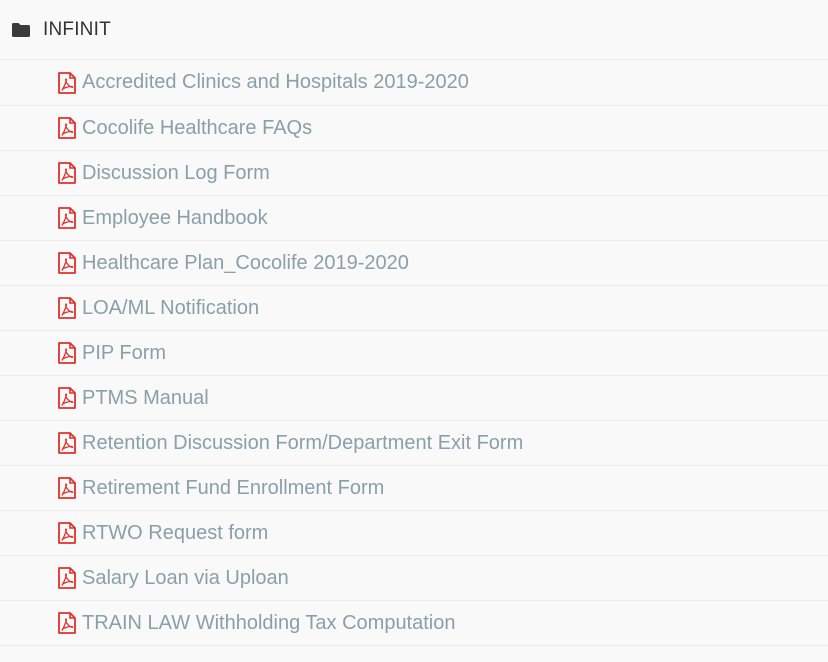 The height and width of the screenshot is (662, 828). I want to click on file-link: LOA/ML Notification, so click(170, 308).